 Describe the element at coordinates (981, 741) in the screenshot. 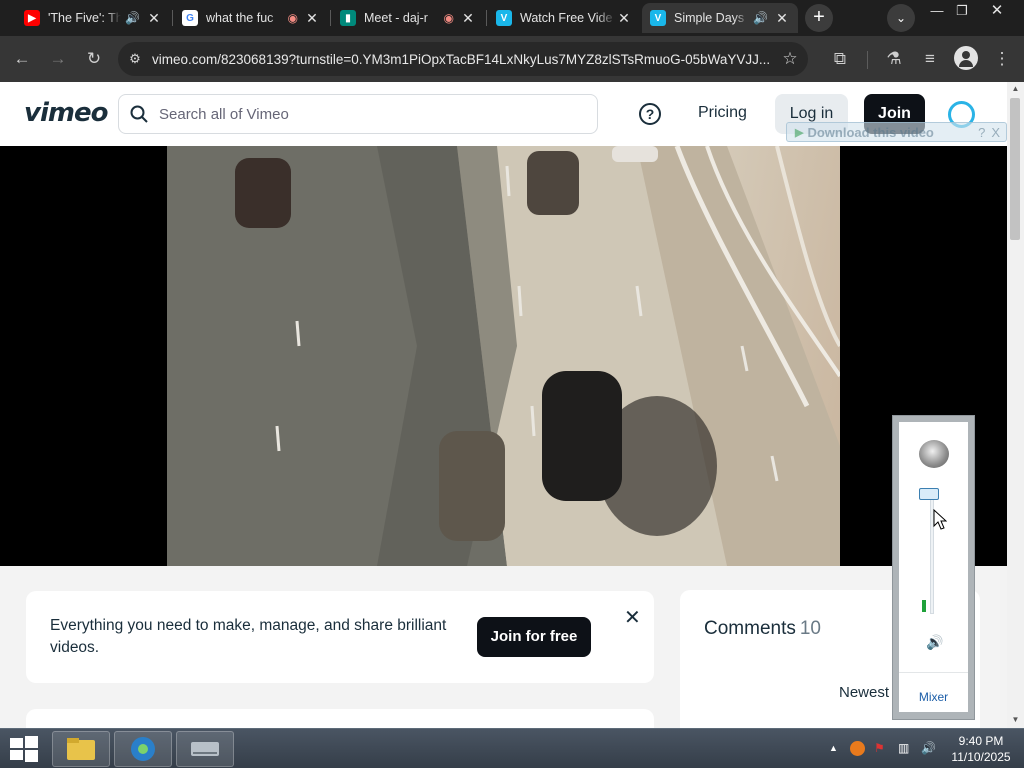

I see `clock-time: 9:40 PM` at that location.